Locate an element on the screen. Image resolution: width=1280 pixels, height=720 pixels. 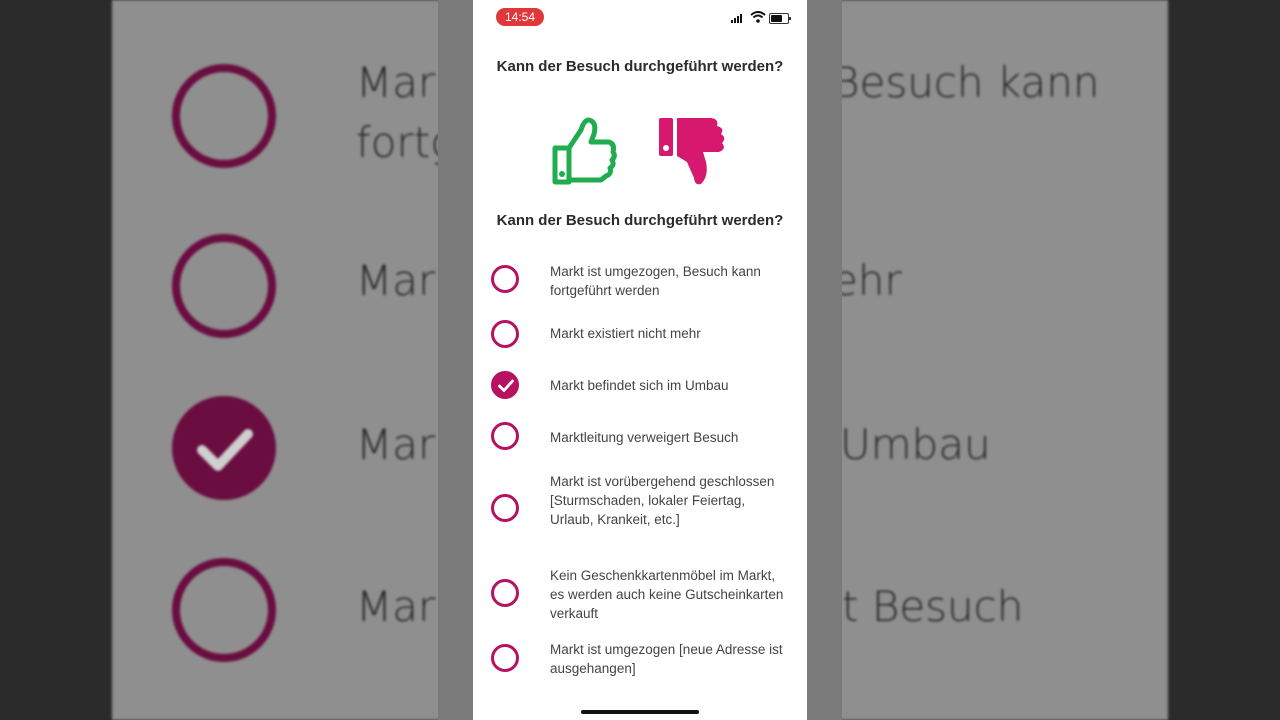
checkmark-icon is located at coordinates (506, 385).